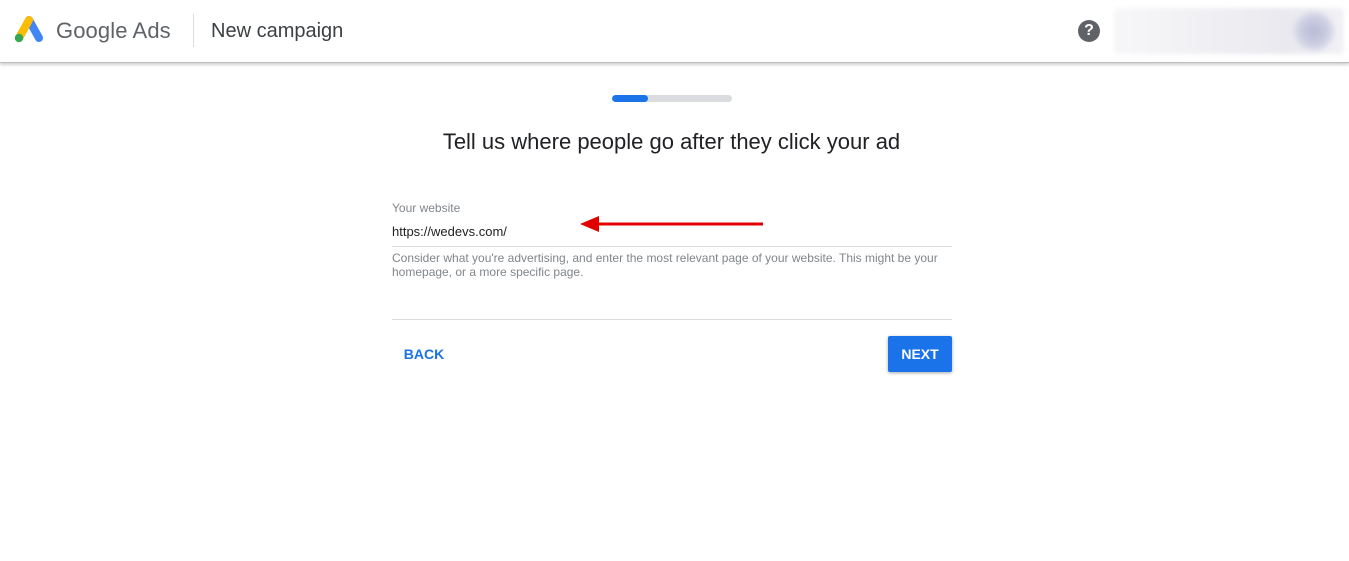 This screenshot has width=1349, height=561. I want to click on google-ads-logo-icon, so click(29, 30).